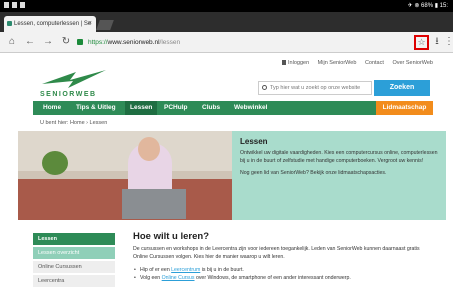 This screenshot has width=453, height=289. I want to click on hero-photo, so click(125, 175).